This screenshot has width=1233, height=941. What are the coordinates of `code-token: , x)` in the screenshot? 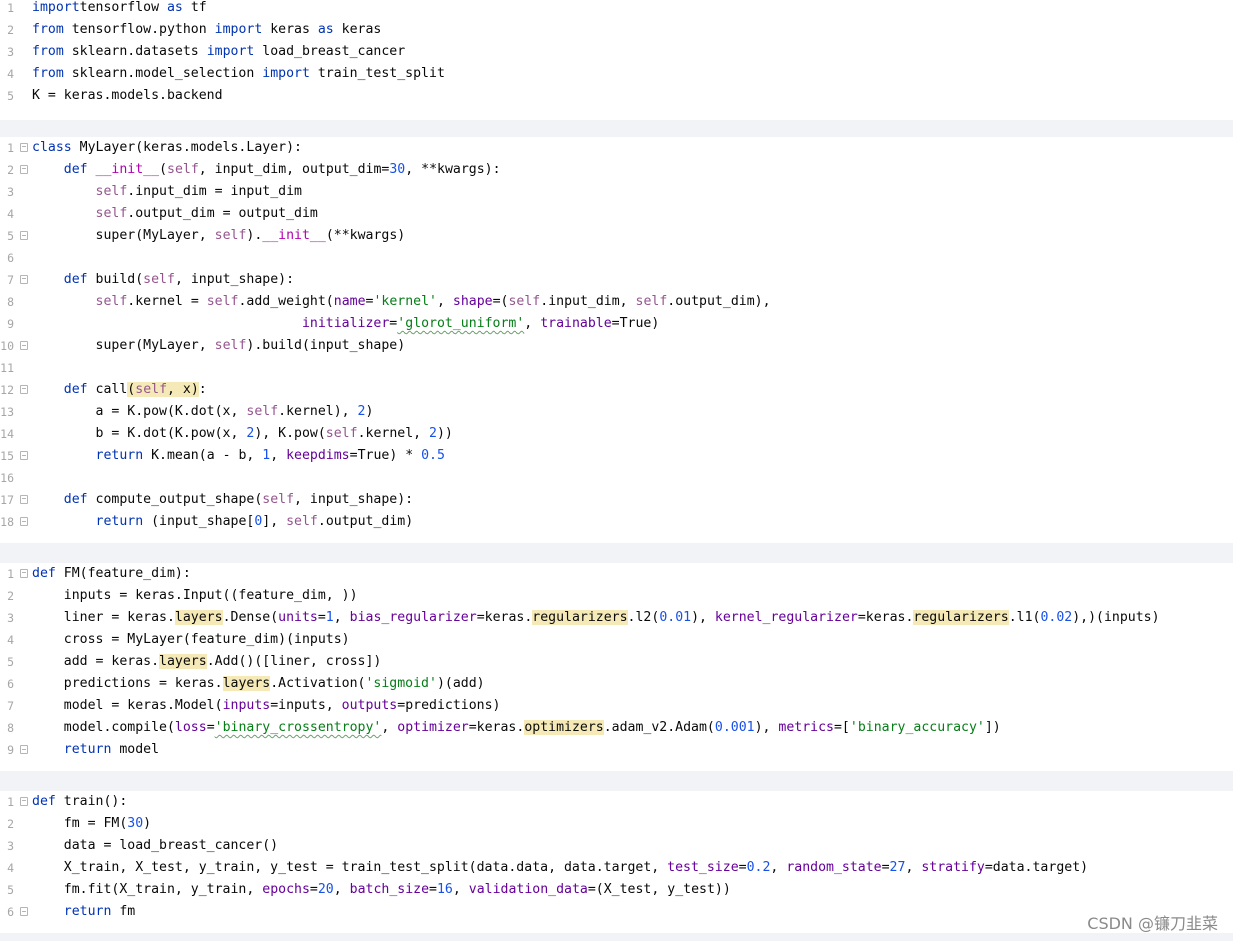 It's located at (183, 389).